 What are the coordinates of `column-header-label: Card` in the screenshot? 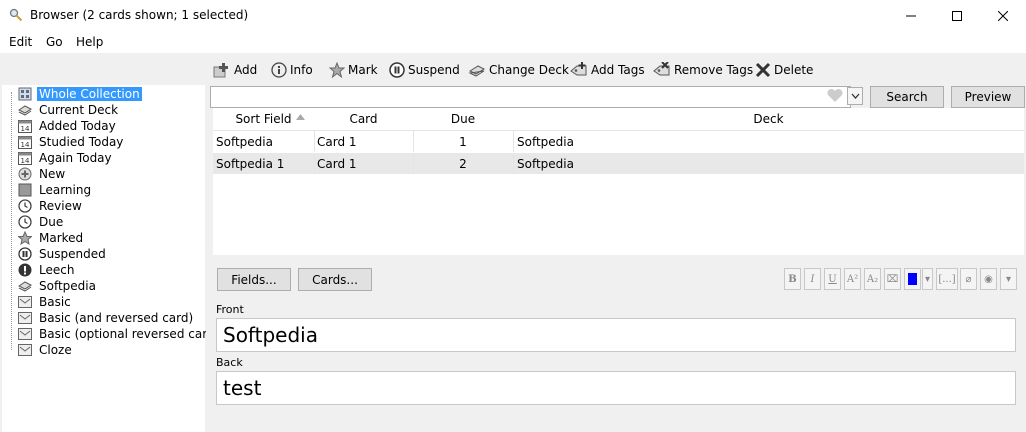 It's located at (363, 119).